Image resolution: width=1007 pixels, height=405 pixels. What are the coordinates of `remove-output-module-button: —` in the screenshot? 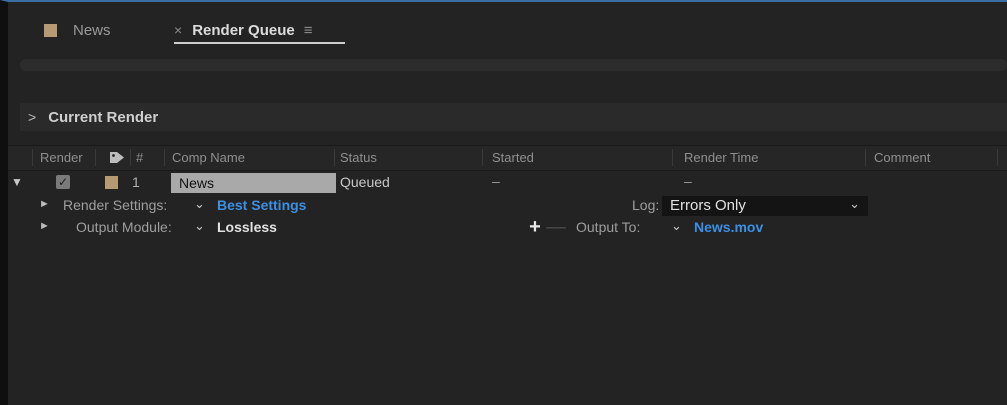 It's located at (556, 227).